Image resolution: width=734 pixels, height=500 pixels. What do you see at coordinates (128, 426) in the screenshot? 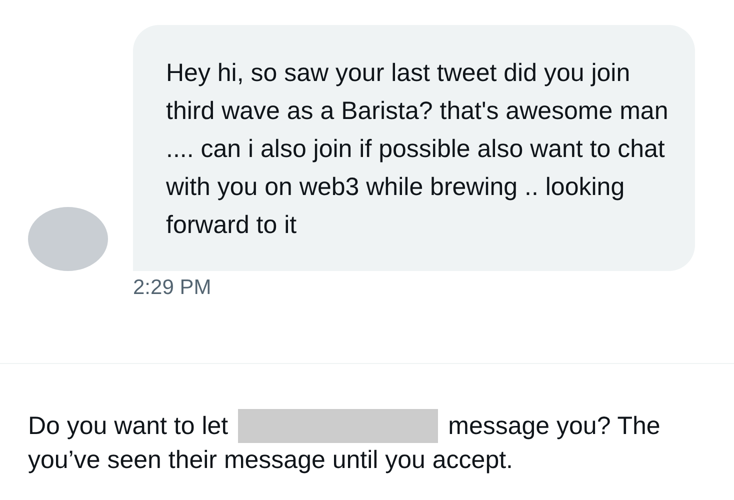
I see `request-text: Do you want to let` at bounding box center [128, 426].